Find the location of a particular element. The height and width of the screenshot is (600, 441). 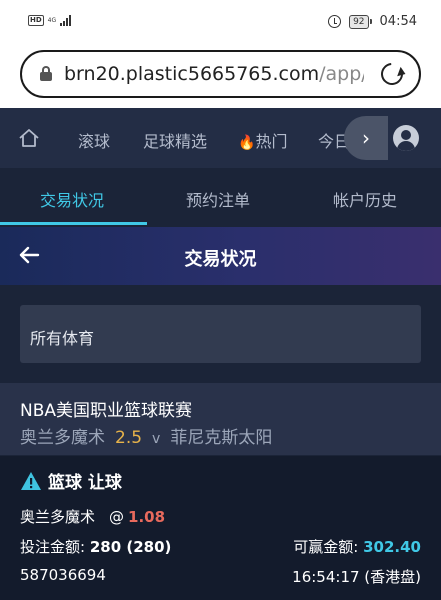

tab-reserved-bets: 预约注单 is located at coordinates (218, 199).